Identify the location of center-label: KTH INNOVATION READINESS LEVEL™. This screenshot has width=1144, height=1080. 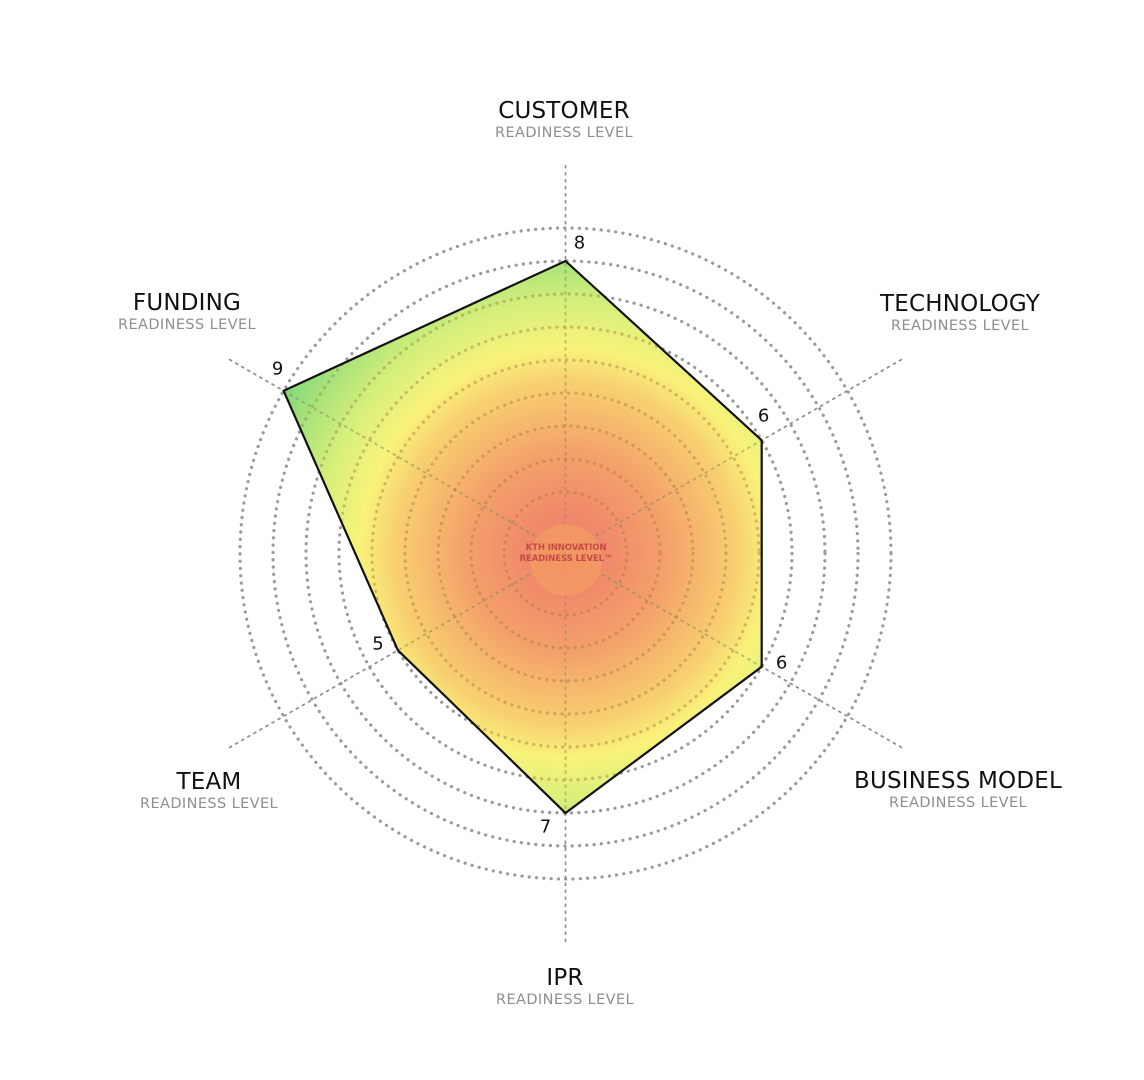
(566, 554).